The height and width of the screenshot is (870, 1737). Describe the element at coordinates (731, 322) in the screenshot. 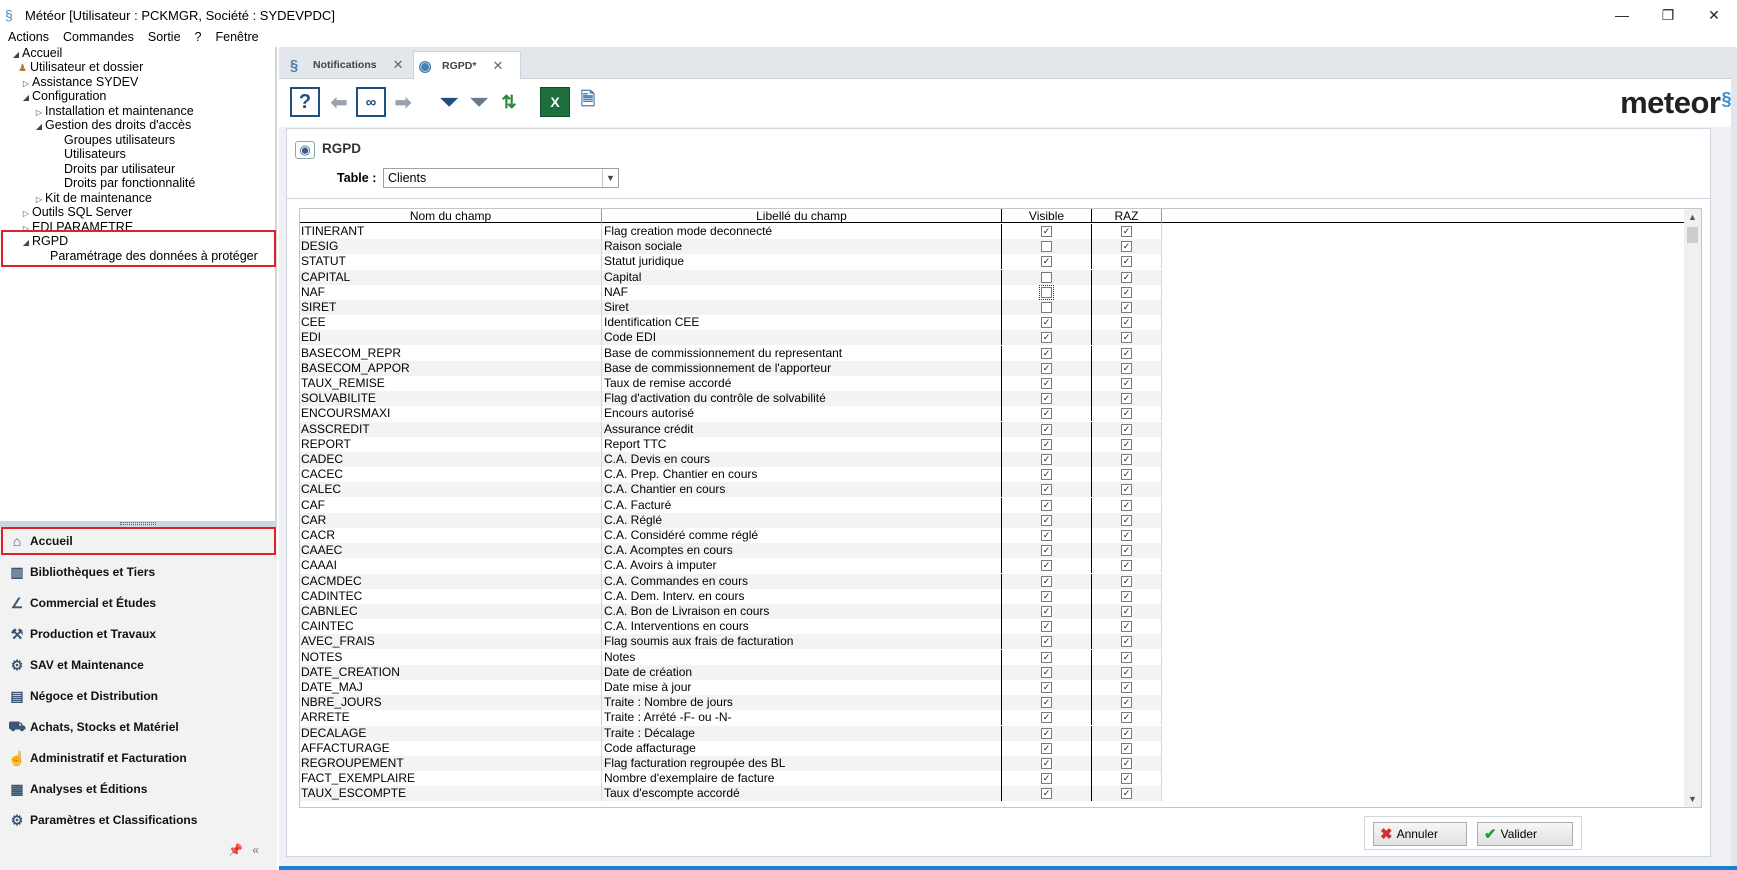

I see `table-row: CEE Identification CEE ✓ ✓` at that location.